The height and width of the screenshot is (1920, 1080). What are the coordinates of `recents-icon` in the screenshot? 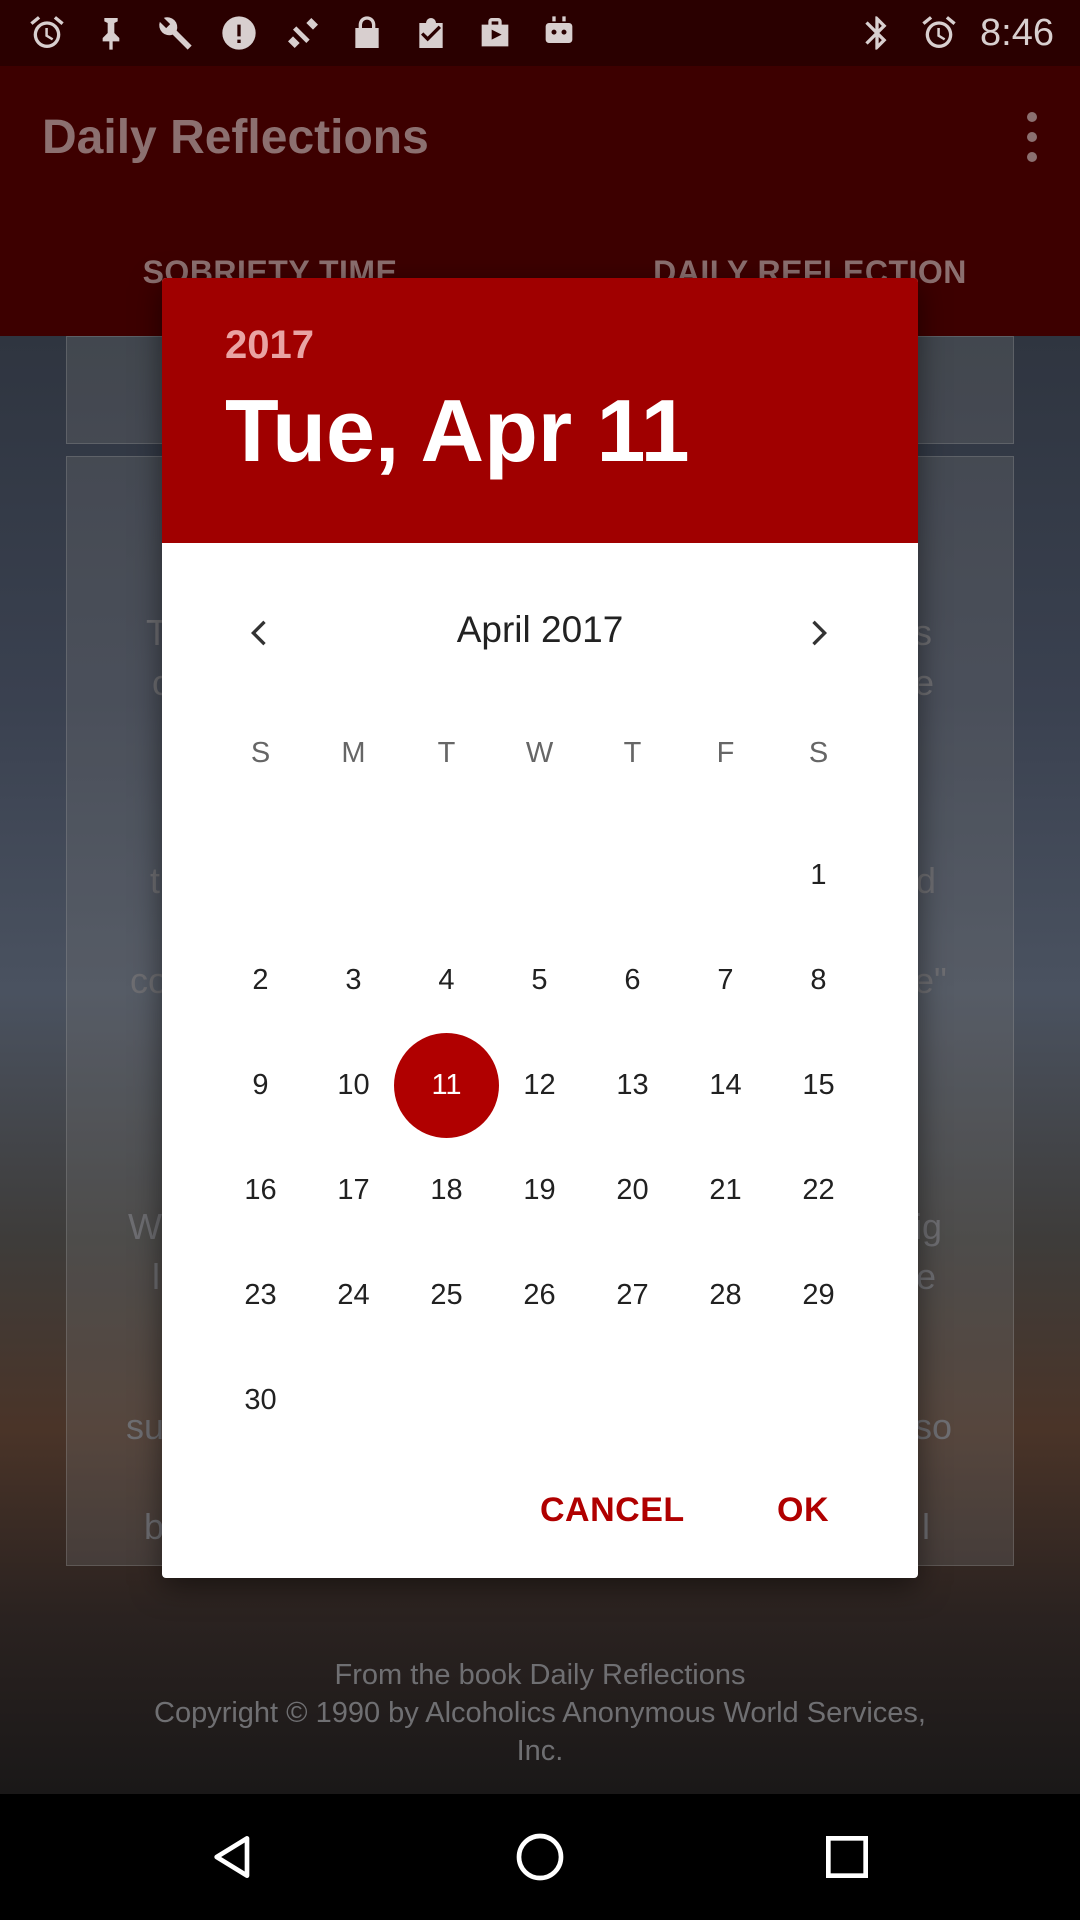 It's located at (847, 1857).